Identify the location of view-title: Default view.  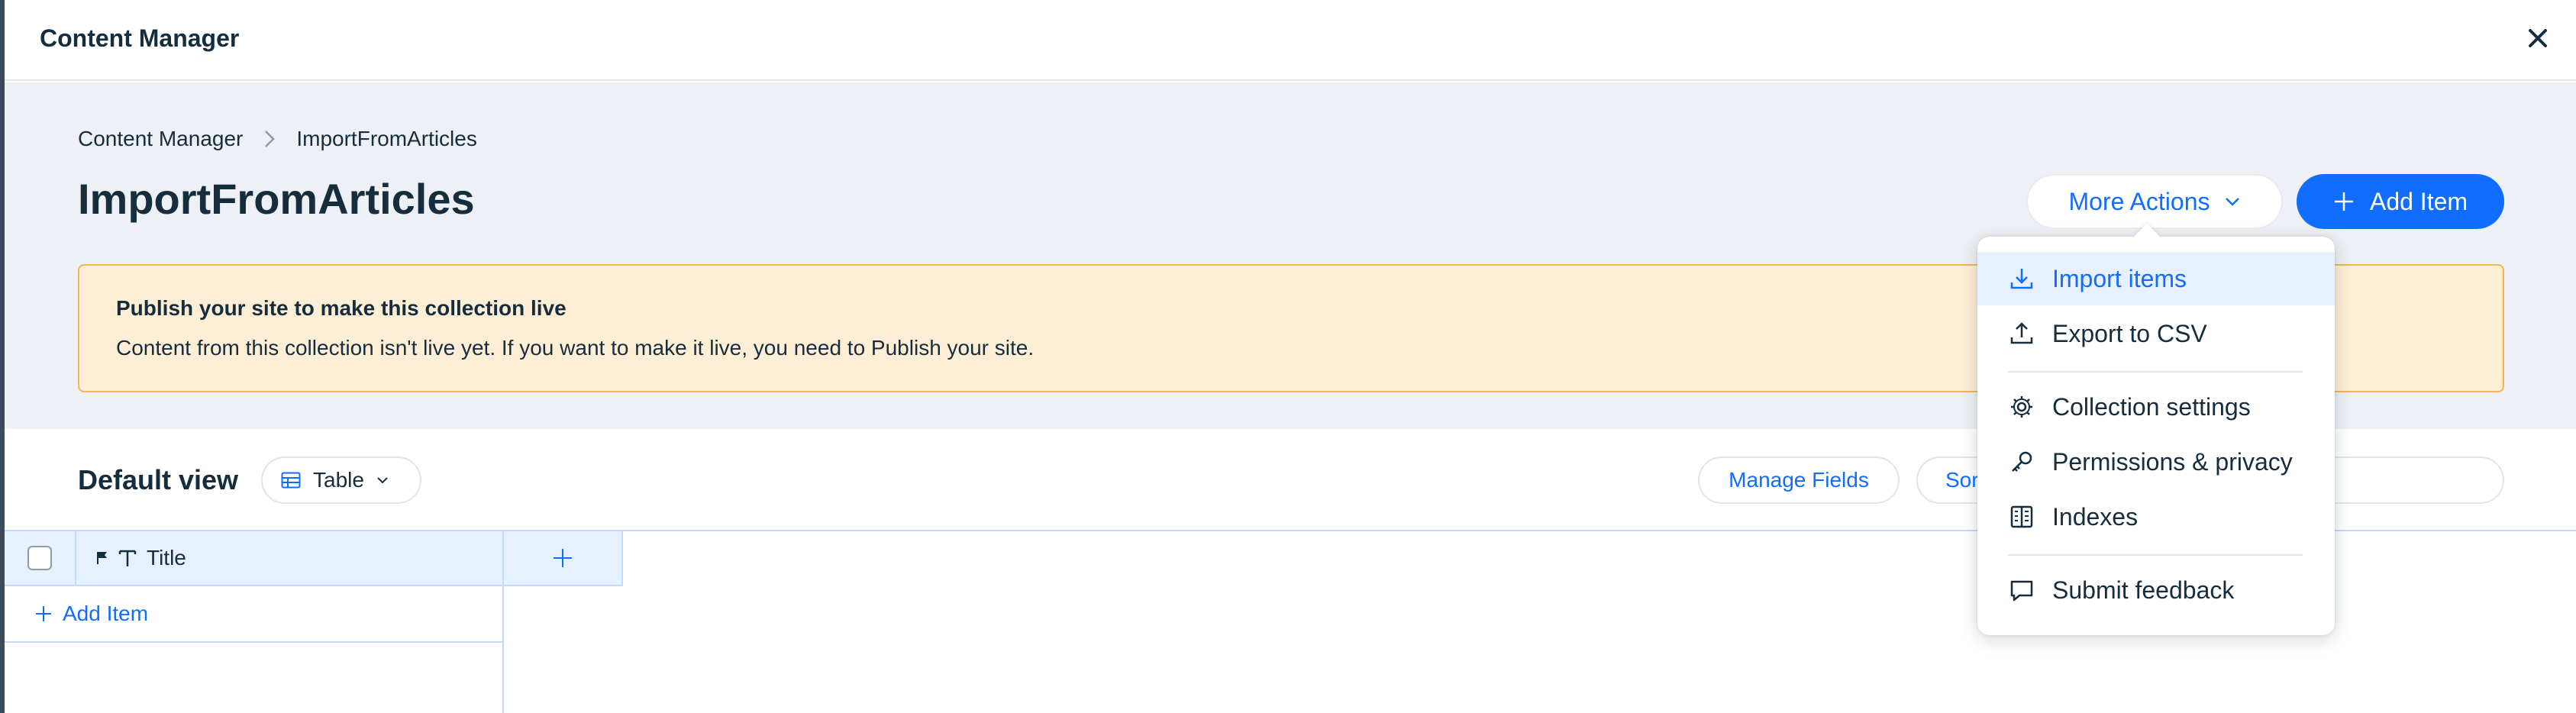
(158, 479).